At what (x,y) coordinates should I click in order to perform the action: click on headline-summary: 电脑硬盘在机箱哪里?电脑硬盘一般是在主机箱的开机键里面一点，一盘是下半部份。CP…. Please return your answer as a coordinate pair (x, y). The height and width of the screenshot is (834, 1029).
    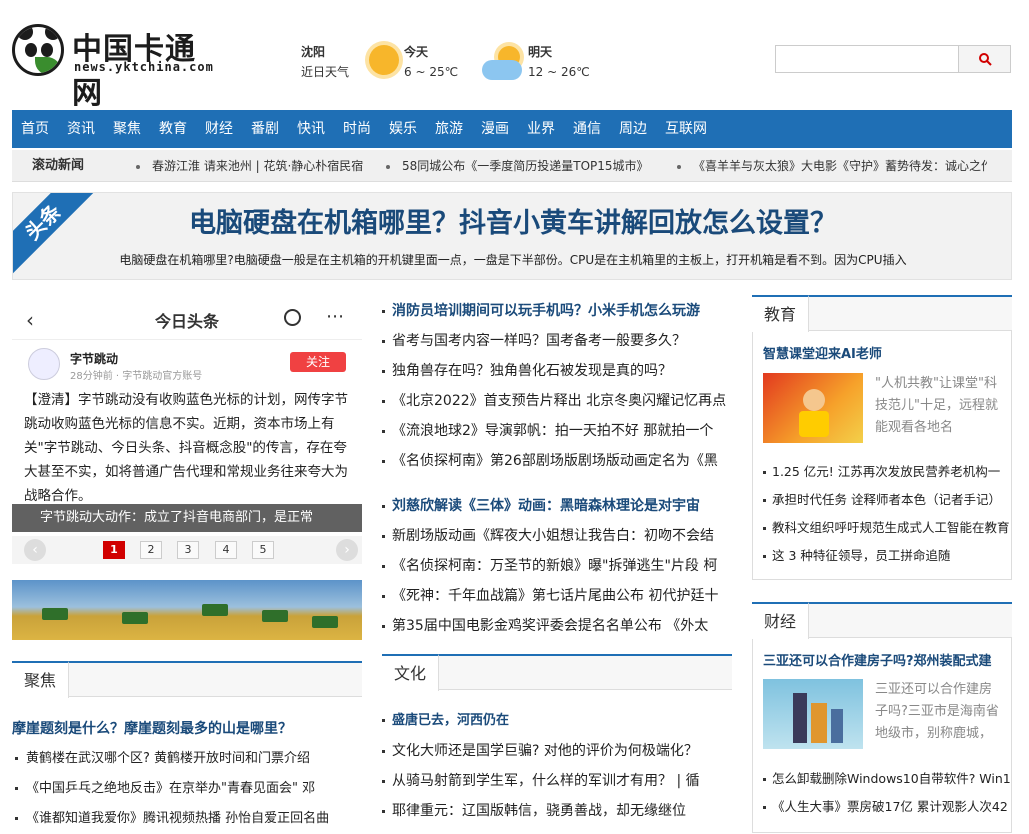
    Looking at the image, I should click on (513, 260).